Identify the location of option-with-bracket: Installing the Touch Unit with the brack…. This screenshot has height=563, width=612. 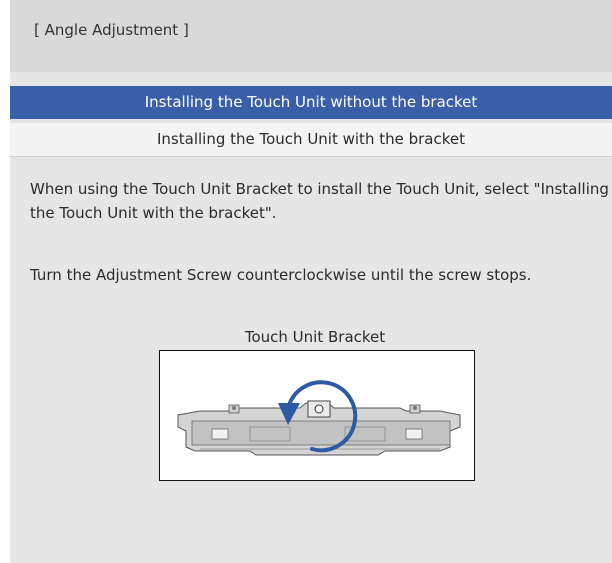
(311, 139).